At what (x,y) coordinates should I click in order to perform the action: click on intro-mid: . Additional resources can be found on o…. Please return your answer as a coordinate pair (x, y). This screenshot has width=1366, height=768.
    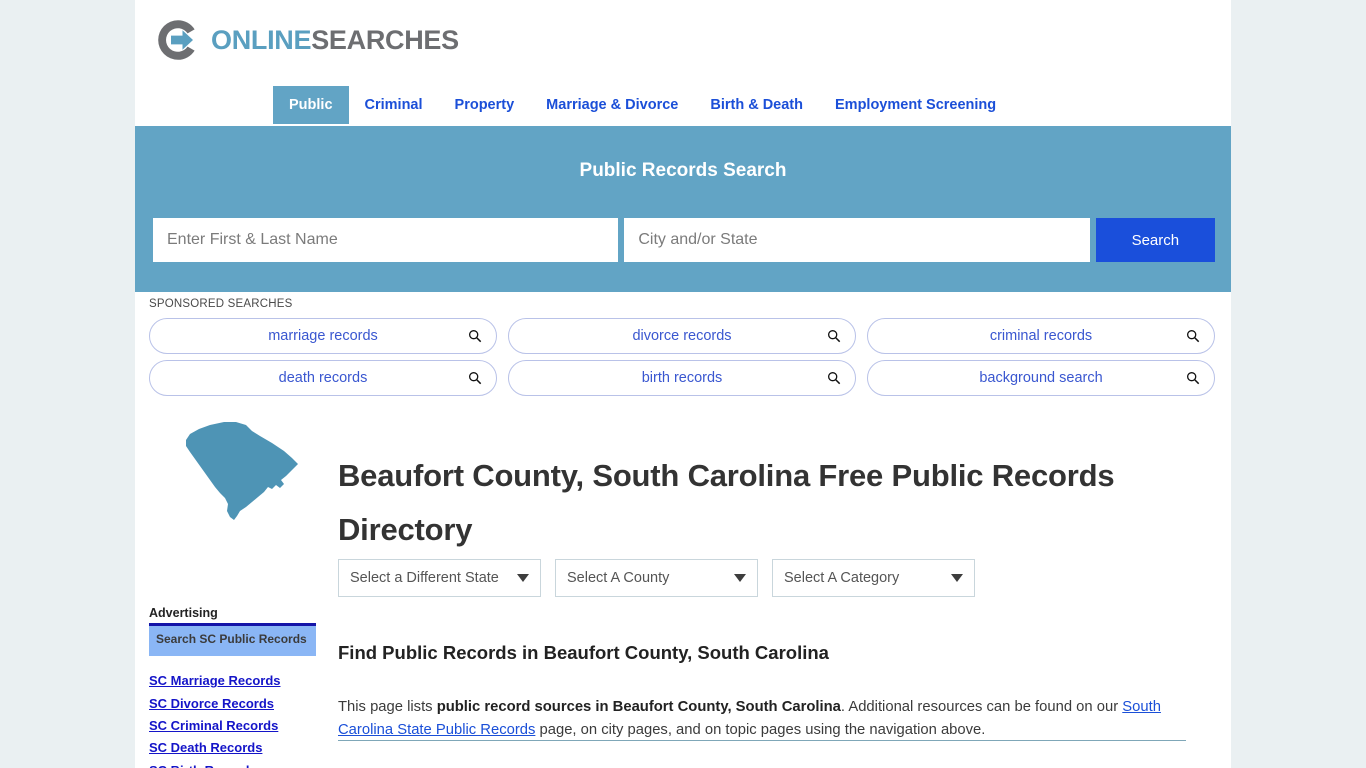
    Looking at the image, I should click on (981, 706).